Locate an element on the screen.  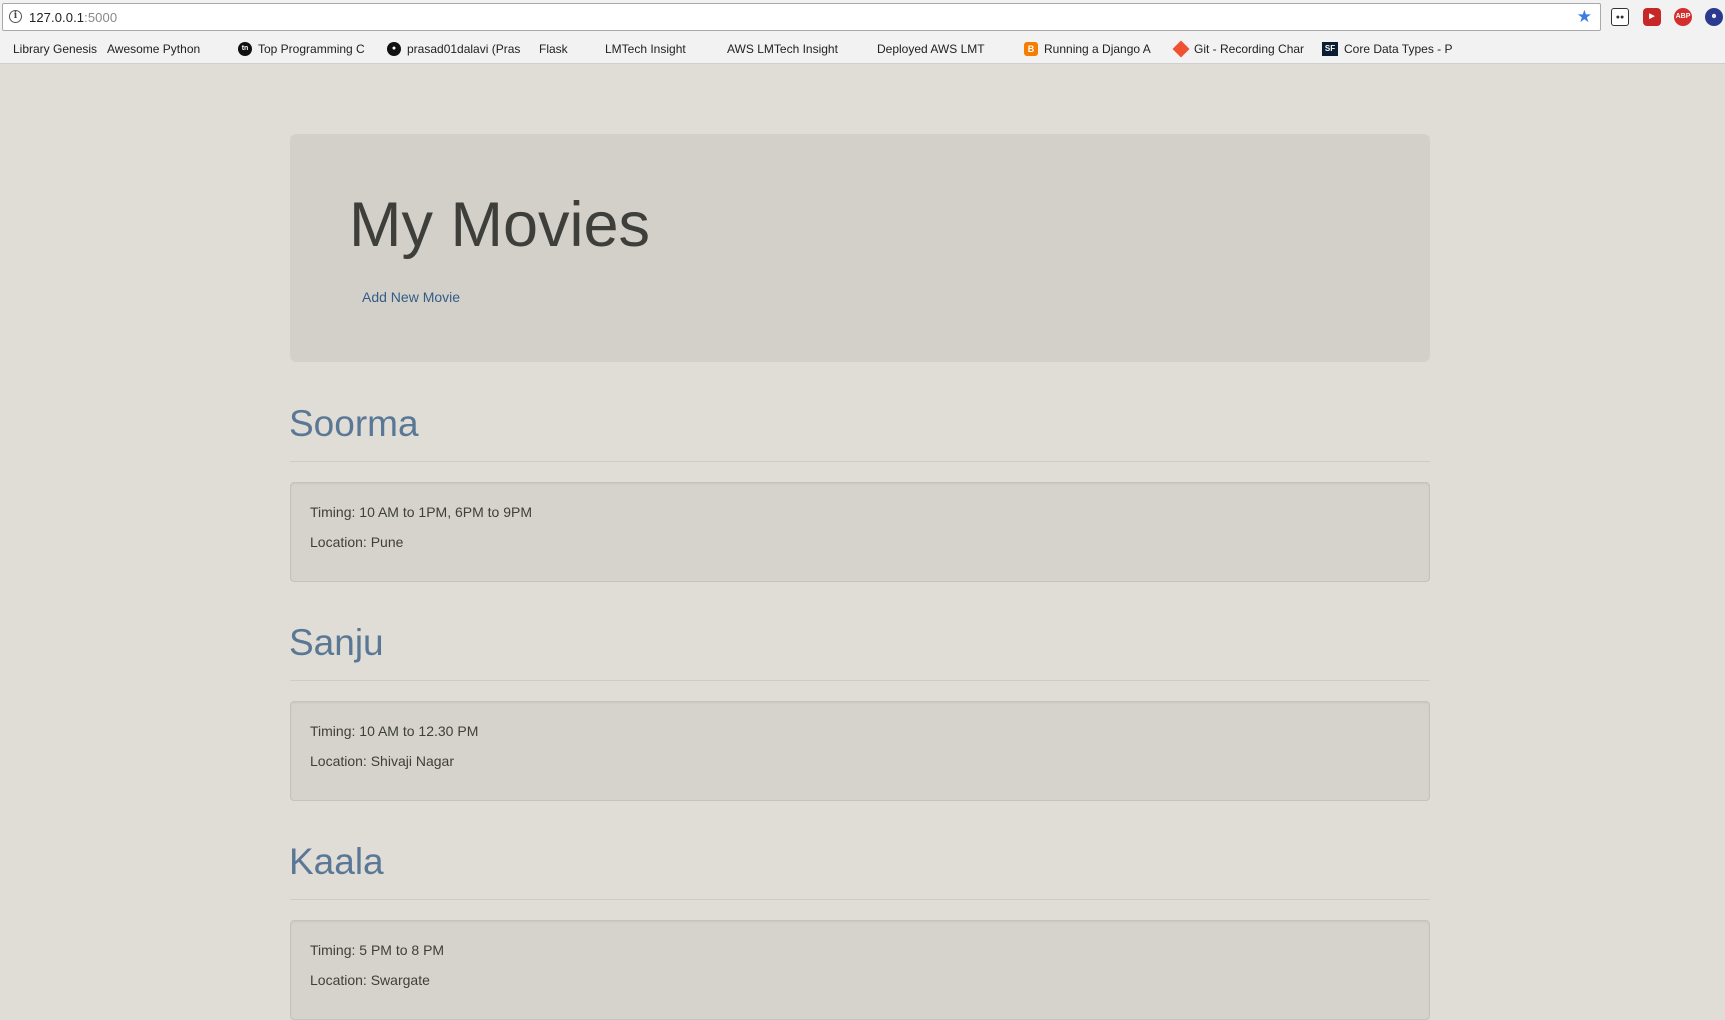
bookmark-label: Awesome Python is located at coordinates (154, 49).